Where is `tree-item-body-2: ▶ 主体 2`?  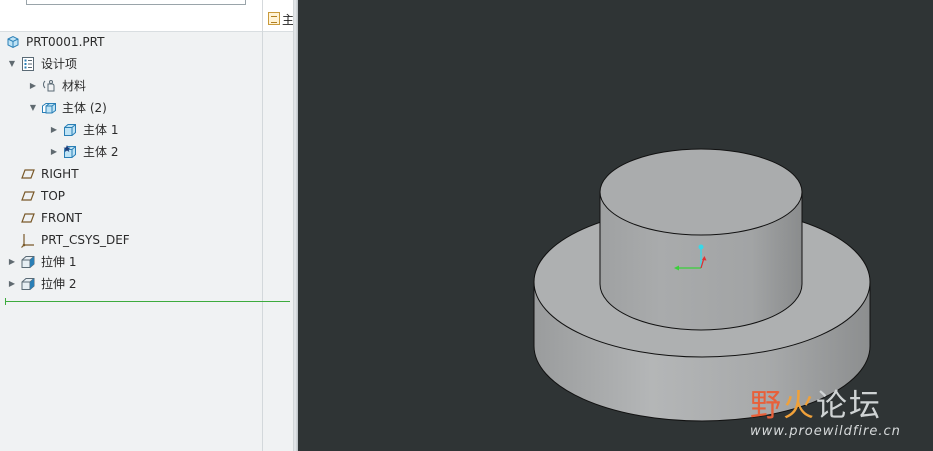
tree-item-body-2: ▶ 主体 2 is located at coordinates (83, 152).